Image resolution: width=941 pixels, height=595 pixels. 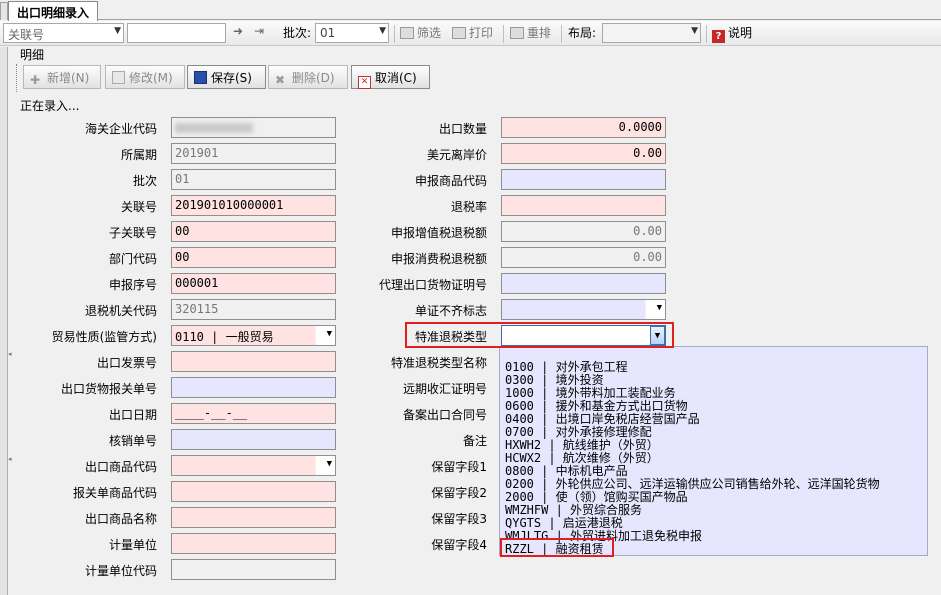 I want to click on layout-label: 布局:, so click(x=582, y=33).